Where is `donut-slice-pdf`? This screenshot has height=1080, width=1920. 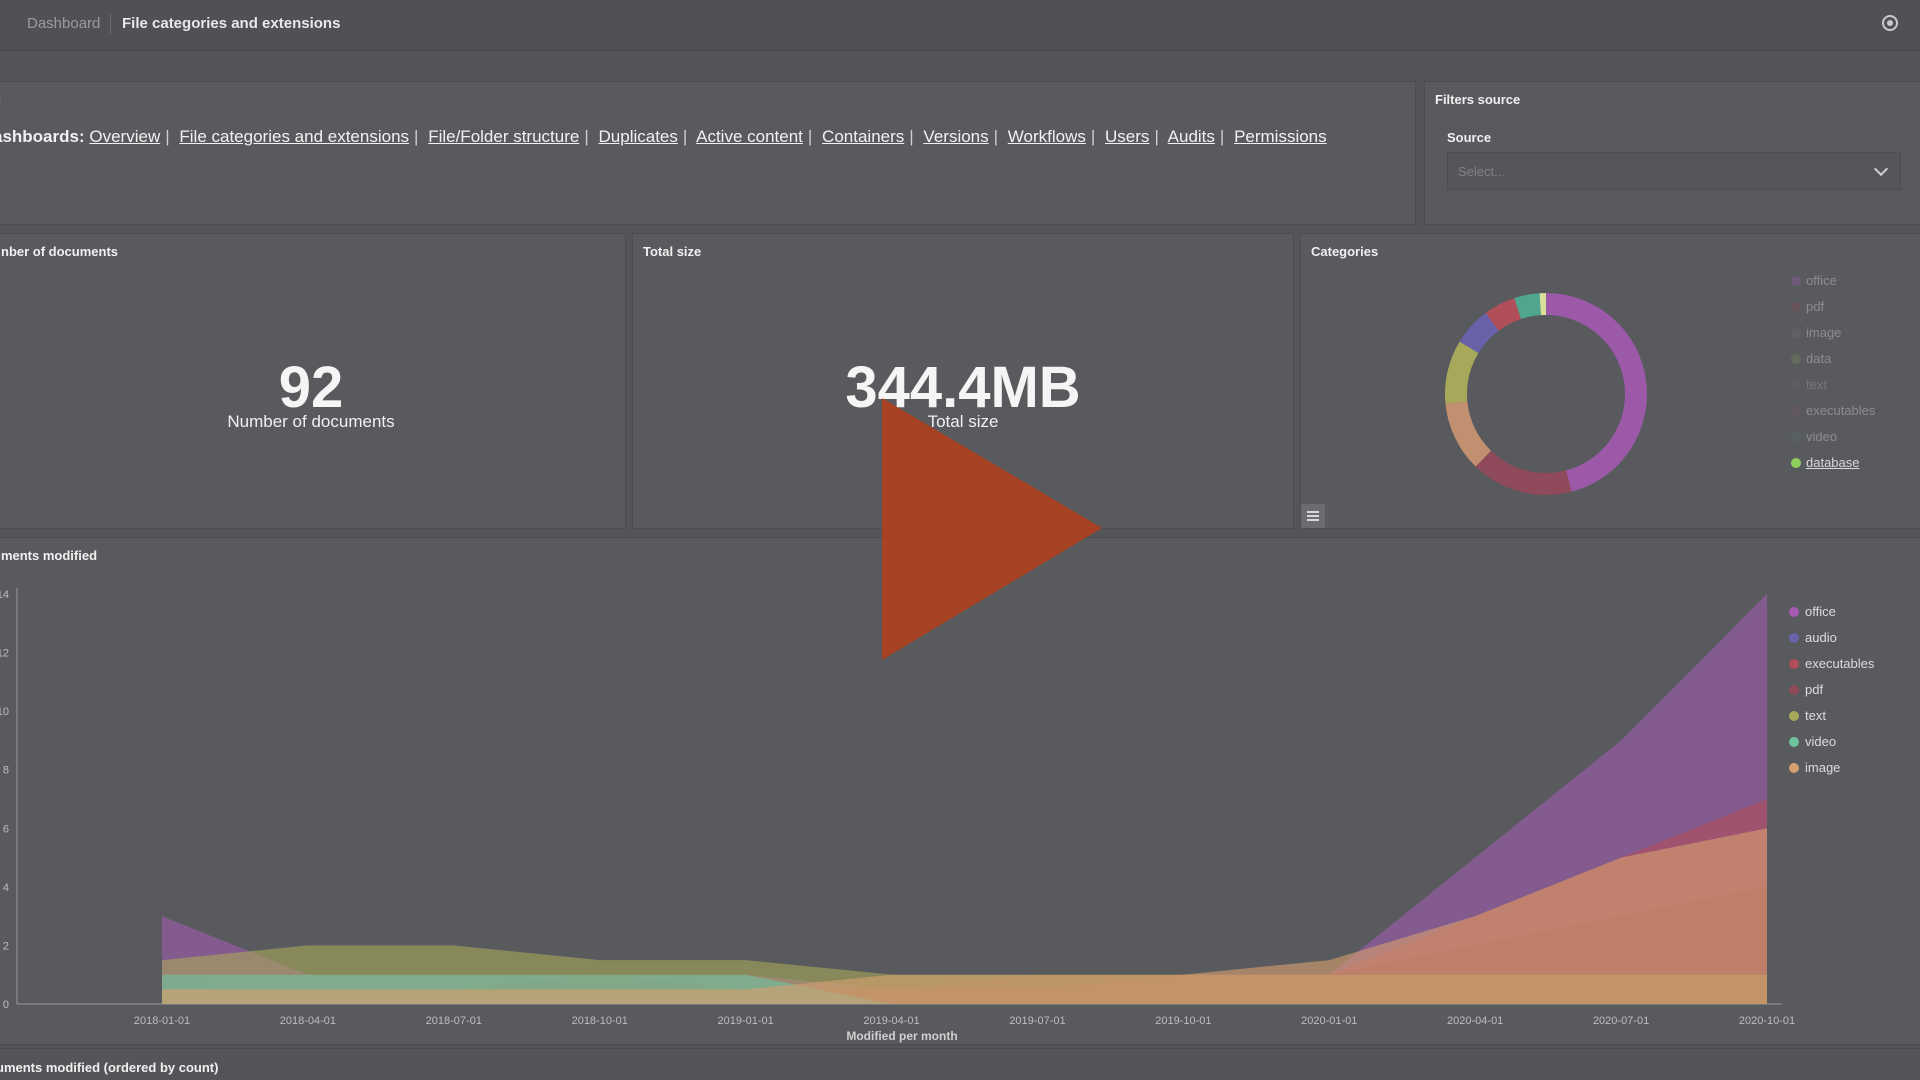
donut-slice-pdf is located at coordinates (1523, 472).